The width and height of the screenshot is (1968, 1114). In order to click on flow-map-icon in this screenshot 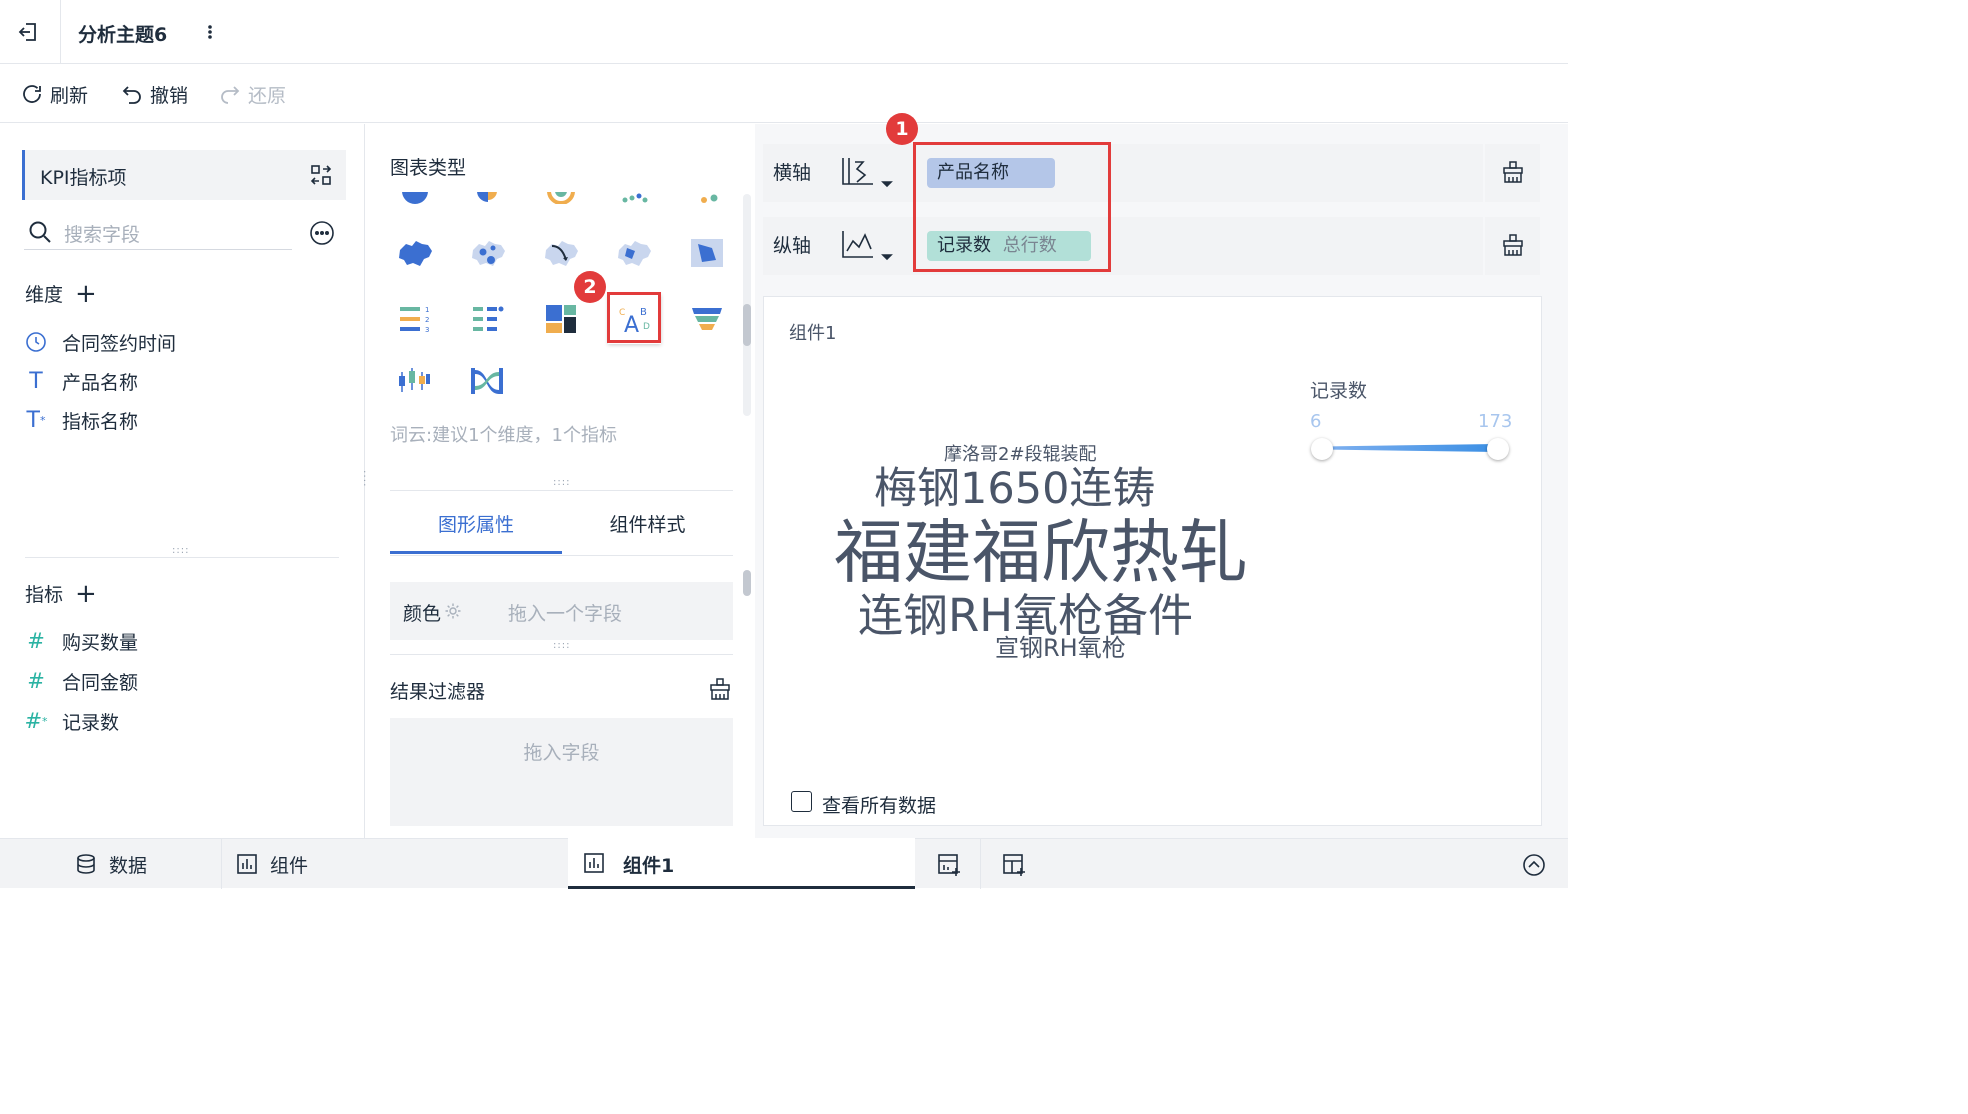, I will do `click(561, 253)`.